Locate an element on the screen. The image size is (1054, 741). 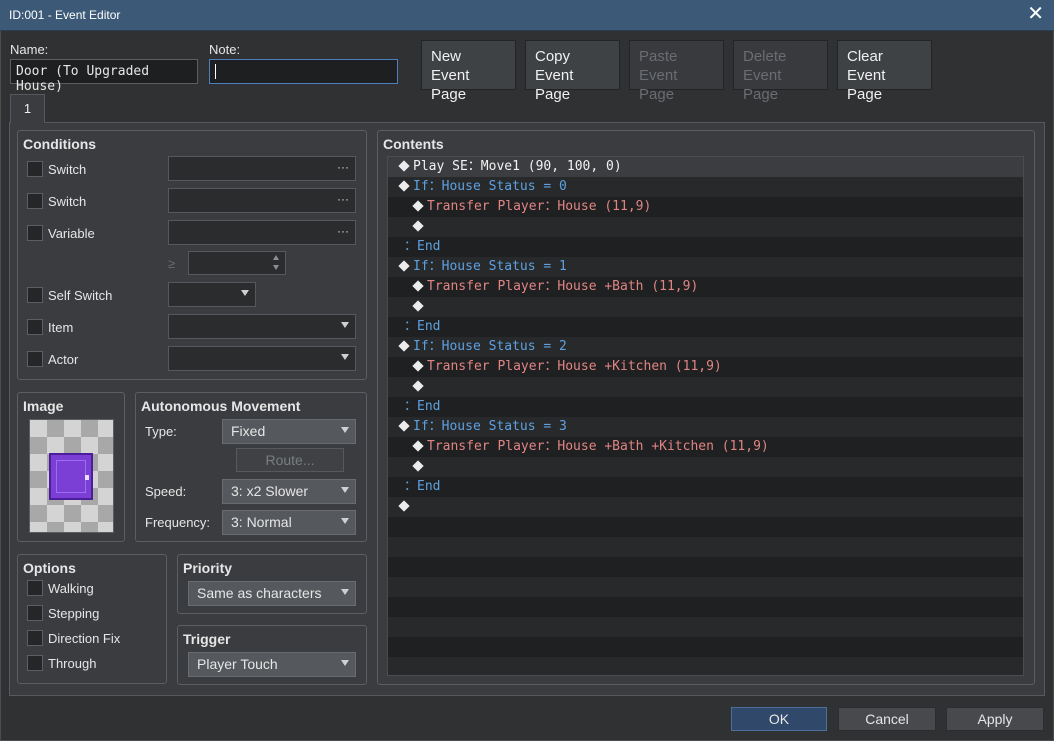
stepping-checkbox is located at coordinates (35, 613).